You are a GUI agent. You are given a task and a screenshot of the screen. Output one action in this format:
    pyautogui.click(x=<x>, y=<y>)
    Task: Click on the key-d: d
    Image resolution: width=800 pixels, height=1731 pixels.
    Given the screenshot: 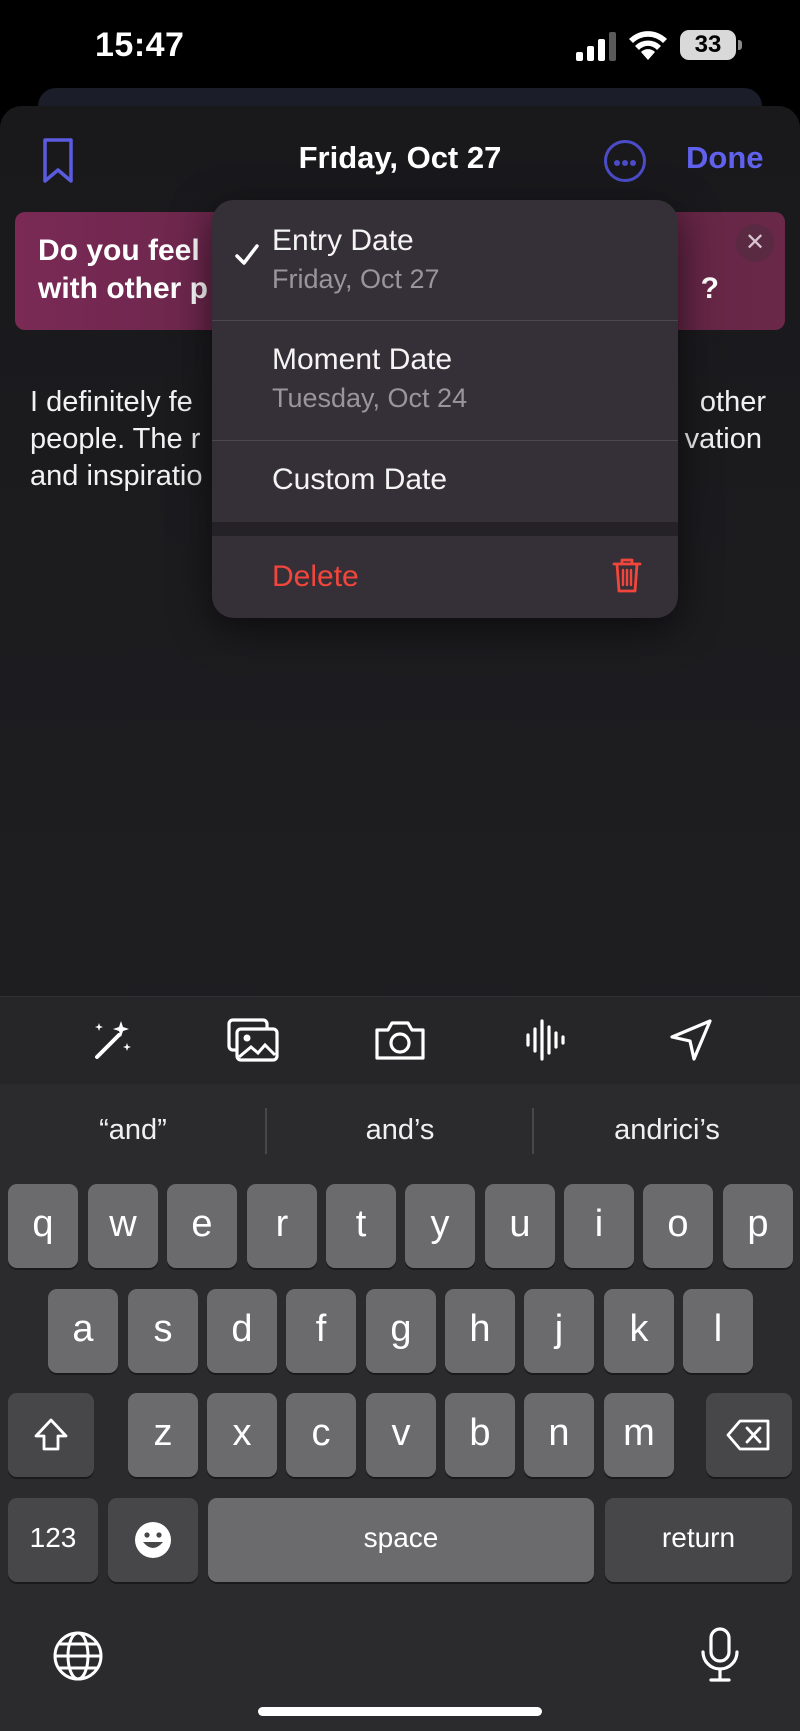 What is the action you would take?
    pyautogui.click(x=242, y=1331)
    